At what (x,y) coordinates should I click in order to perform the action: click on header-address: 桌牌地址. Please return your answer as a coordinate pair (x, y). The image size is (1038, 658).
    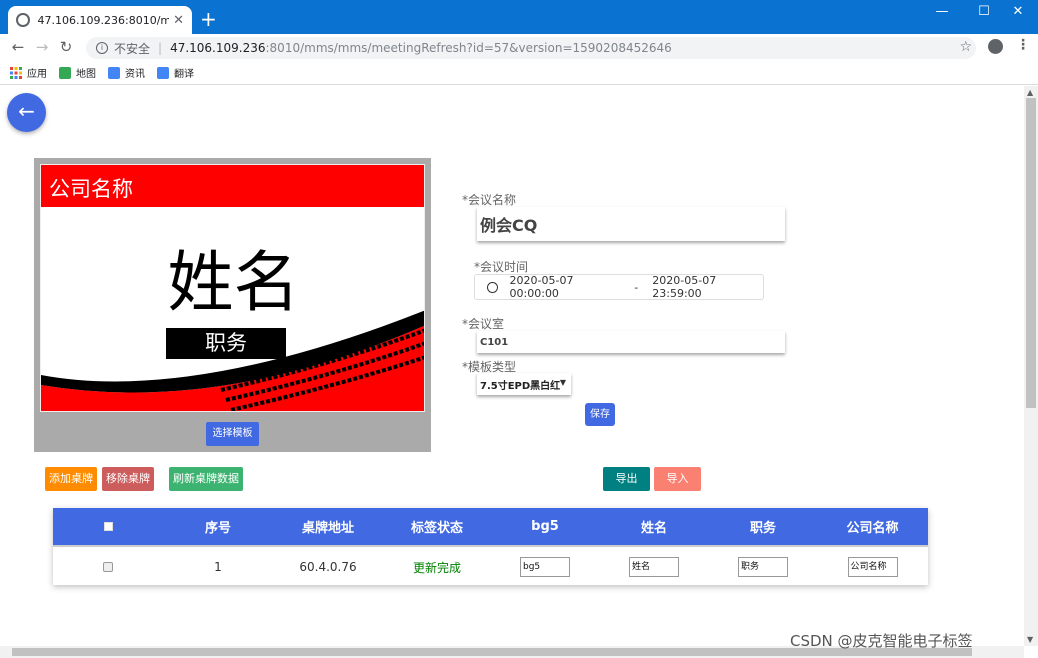
    Looking at the image, I should click on (327, 528).